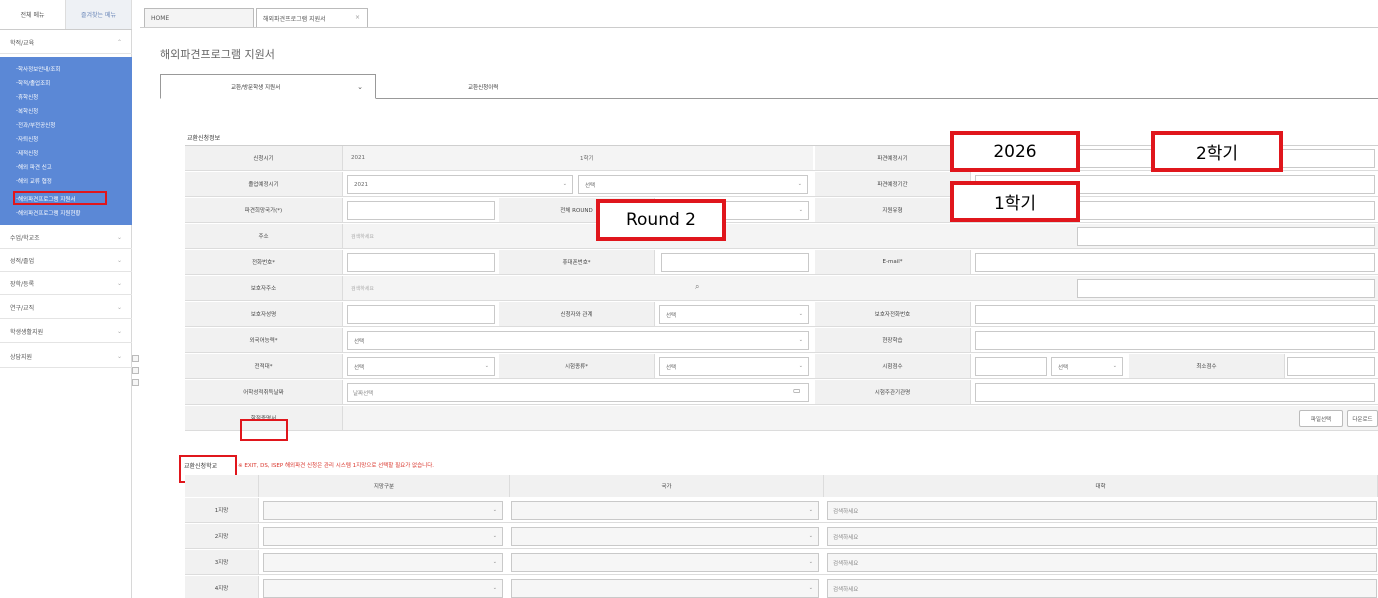 This screenshot has width=1378, height=598. What do you see at coordinates (421, 262) in the screenshot?
I see `phone-input` at bounding box center [421, 262].